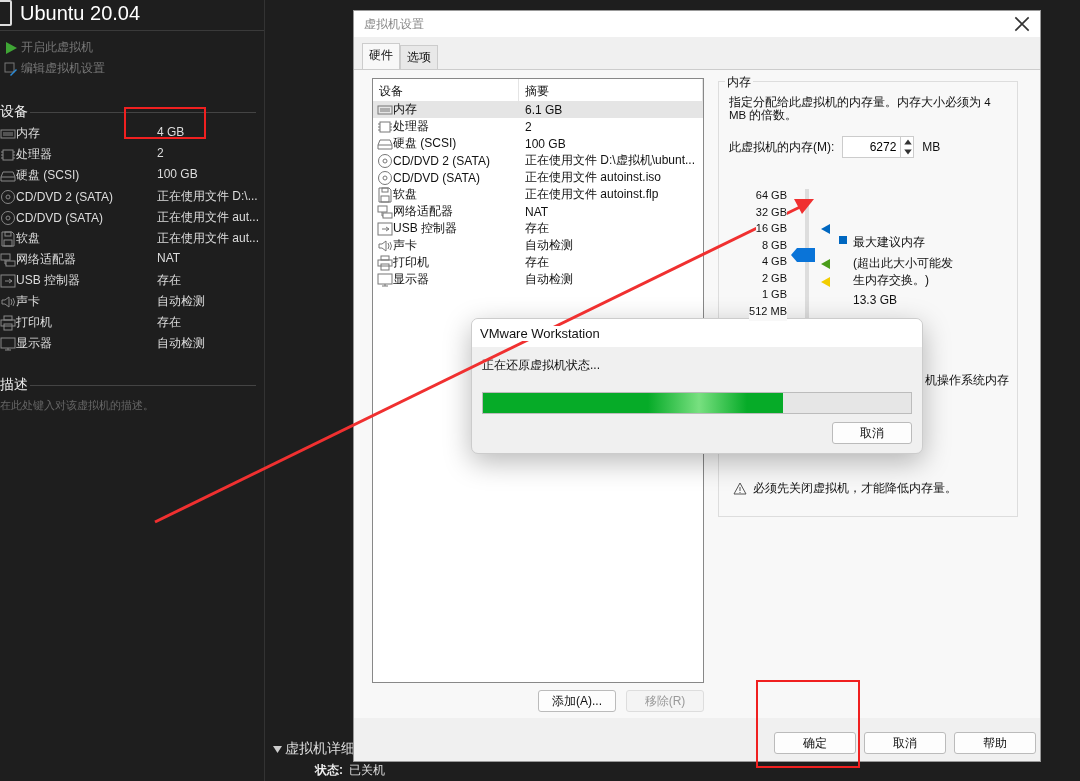 The height and width of the screenshot is (781, 1080). I want to click on action-link: 编辑虚拟机设置, so click(132, 68).